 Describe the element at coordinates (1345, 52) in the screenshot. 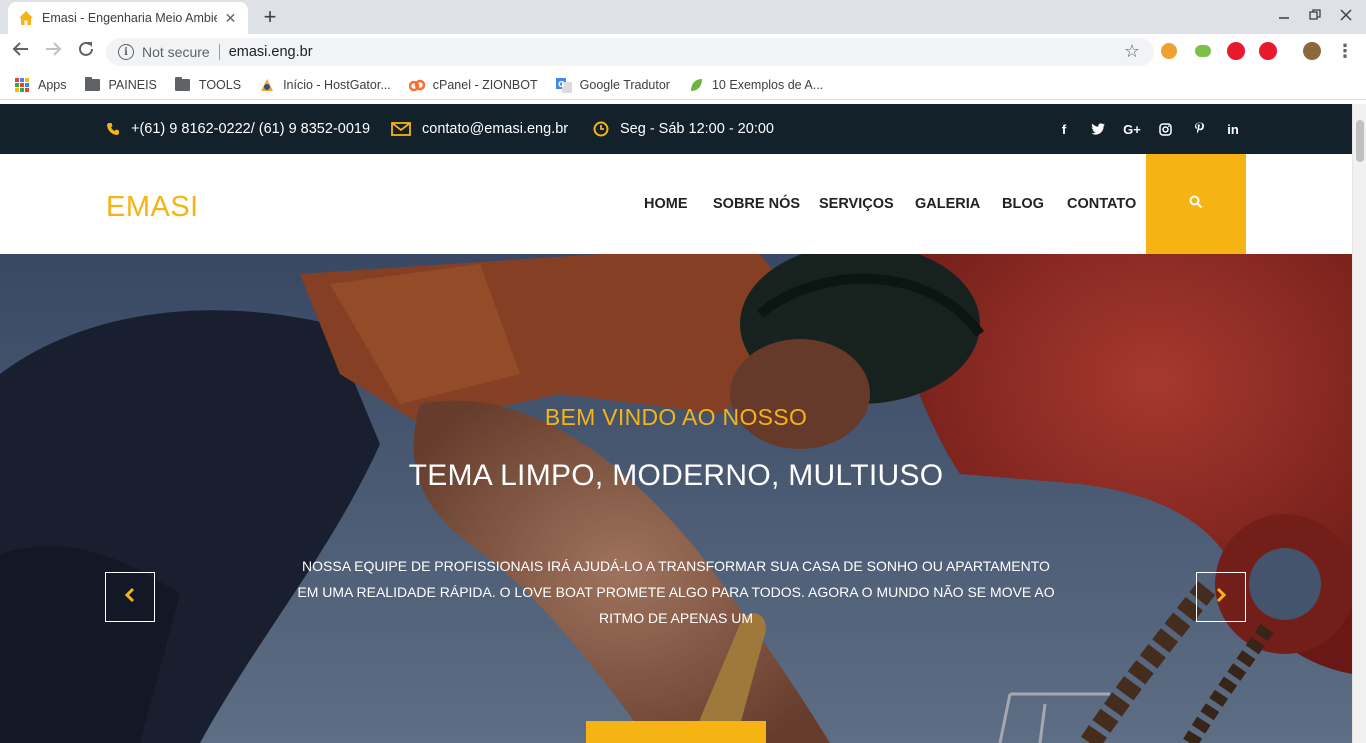

I see `browser-menu-icon: ⋮` at that location.